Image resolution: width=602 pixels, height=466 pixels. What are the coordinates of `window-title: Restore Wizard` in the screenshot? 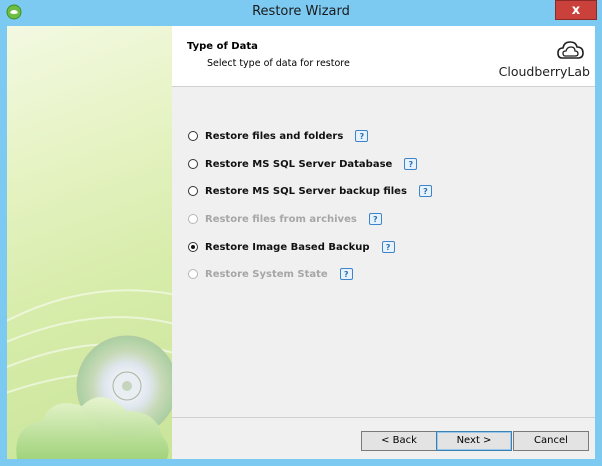 It's located at (301, 11).